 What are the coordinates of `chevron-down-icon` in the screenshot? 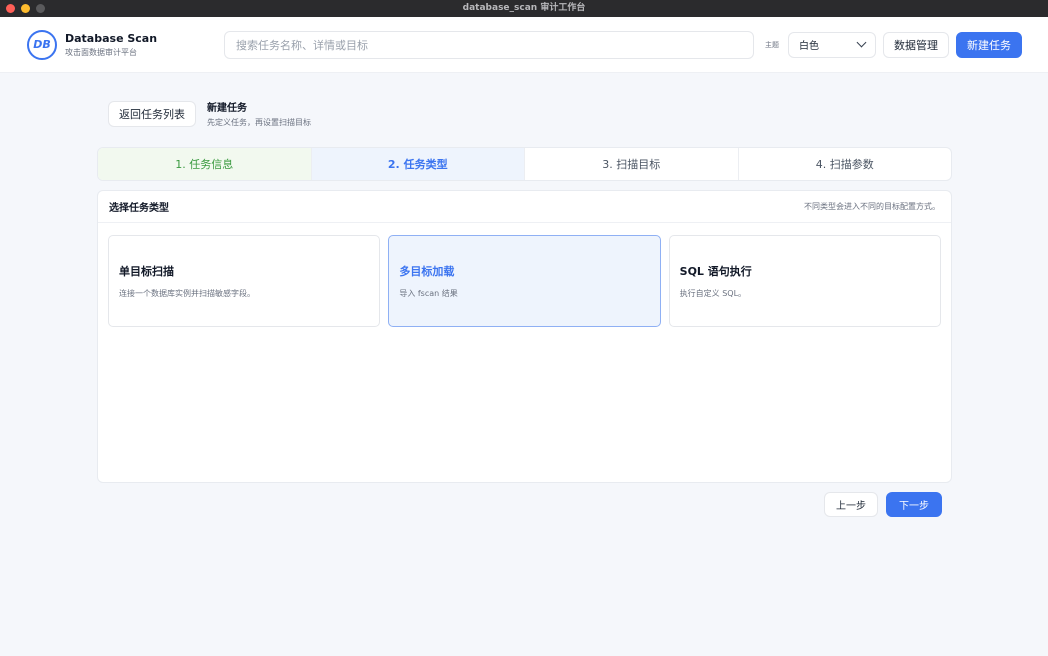 It's located at (861, 42).